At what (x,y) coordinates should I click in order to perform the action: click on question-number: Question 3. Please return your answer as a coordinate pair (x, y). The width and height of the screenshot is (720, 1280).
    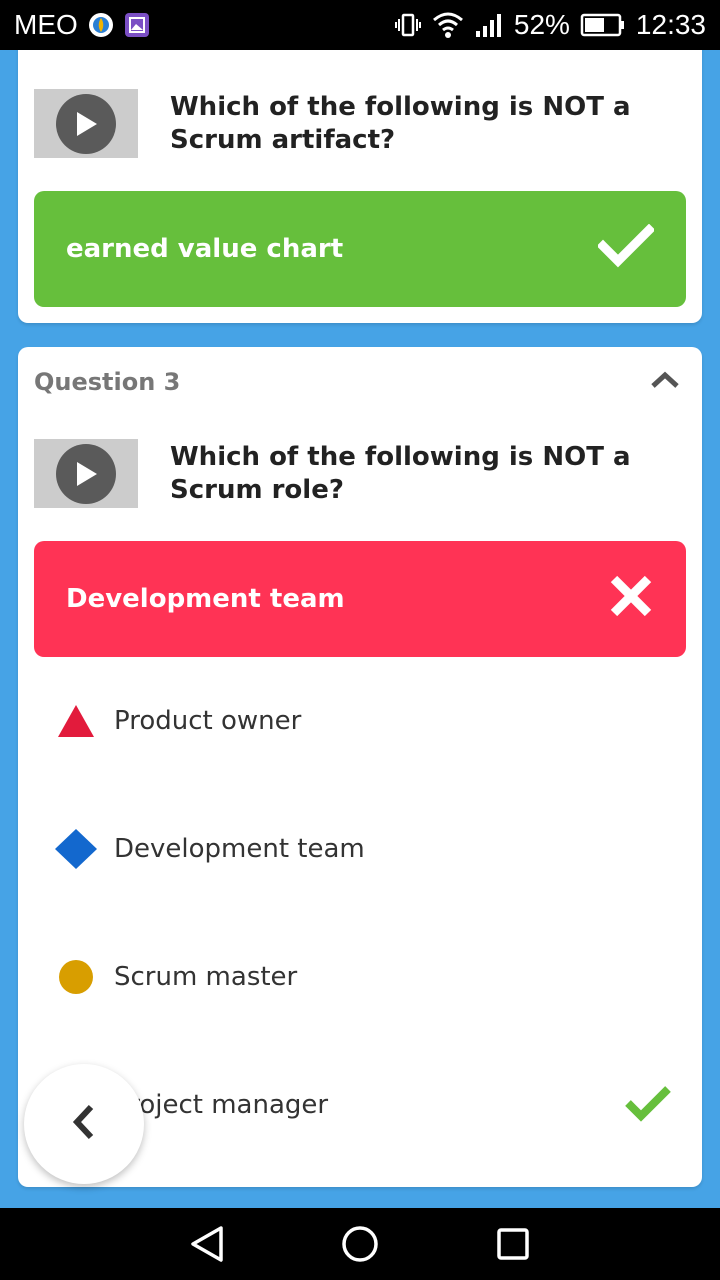
    Looking at the image, I should click on (107, 382).